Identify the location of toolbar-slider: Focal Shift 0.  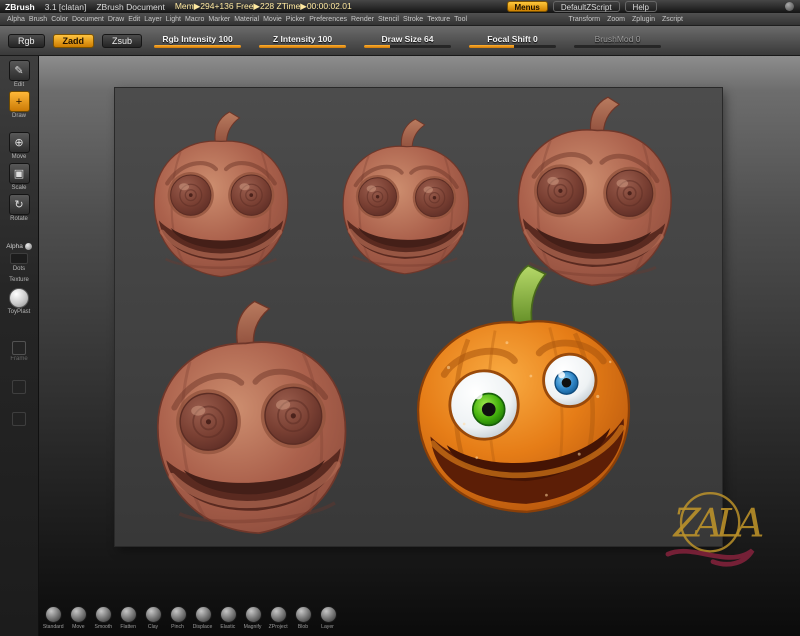
(512, 41).